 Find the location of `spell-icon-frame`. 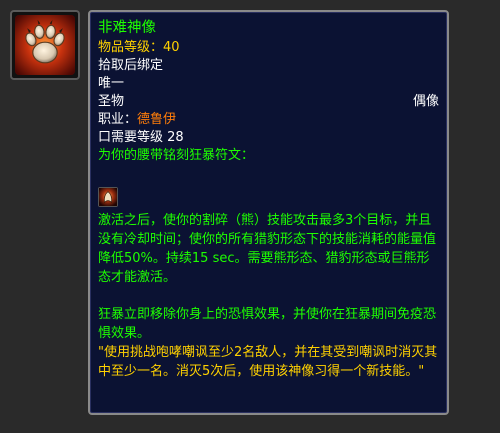

spell-icon-frame is located at coordinates (108, 197).